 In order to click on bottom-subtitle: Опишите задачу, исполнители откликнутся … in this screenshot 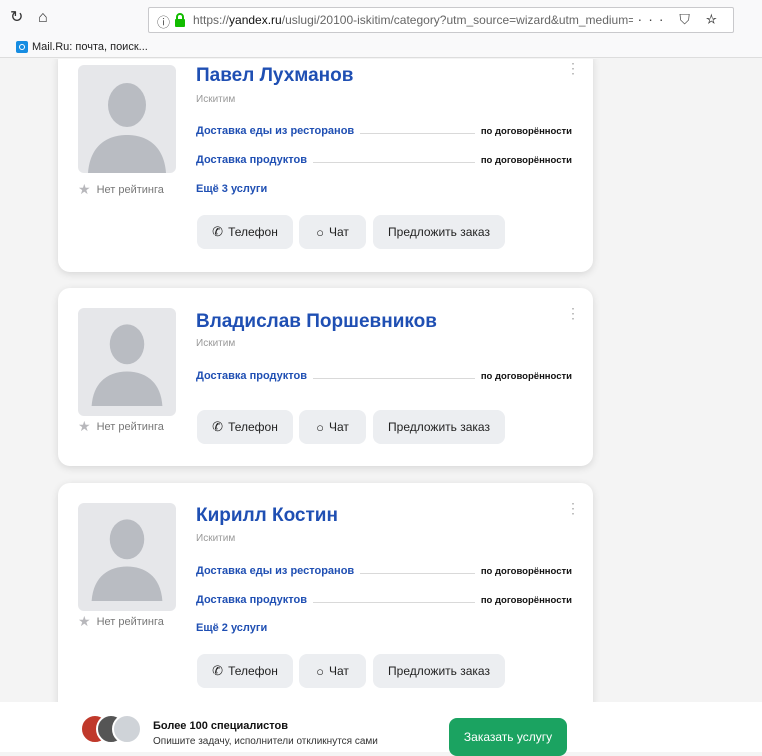, I will do `click(265, 741)`.